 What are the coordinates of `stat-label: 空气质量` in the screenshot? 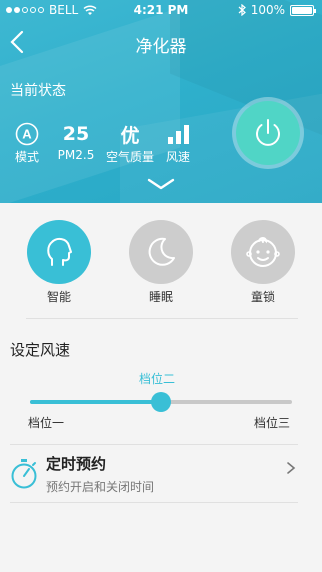 It's located at (129, 157).